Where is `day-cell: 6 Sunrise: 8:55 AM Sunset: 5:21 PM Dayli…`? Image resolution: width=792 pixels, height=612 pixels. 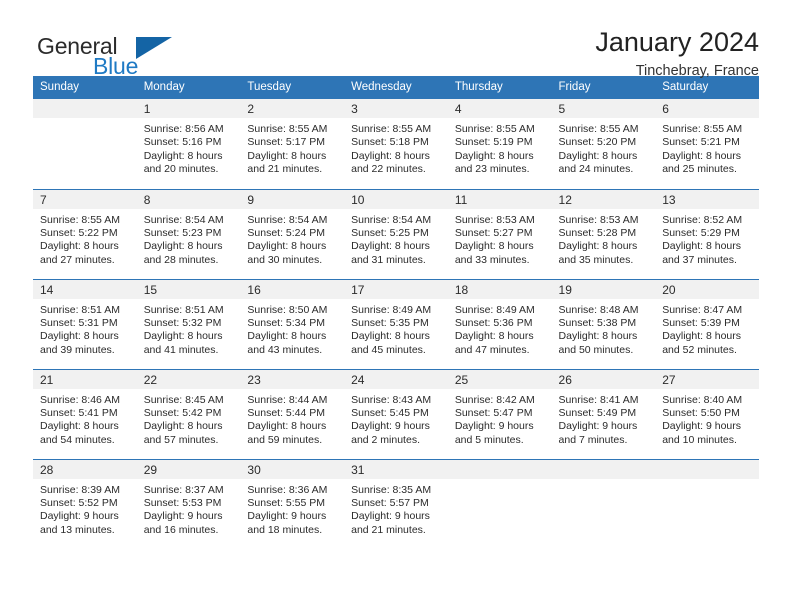
day-cell: 6 Sunrise: 8:55 AM Sunset: 5:21 PM Dayli… is located at coordinates (707, 144).